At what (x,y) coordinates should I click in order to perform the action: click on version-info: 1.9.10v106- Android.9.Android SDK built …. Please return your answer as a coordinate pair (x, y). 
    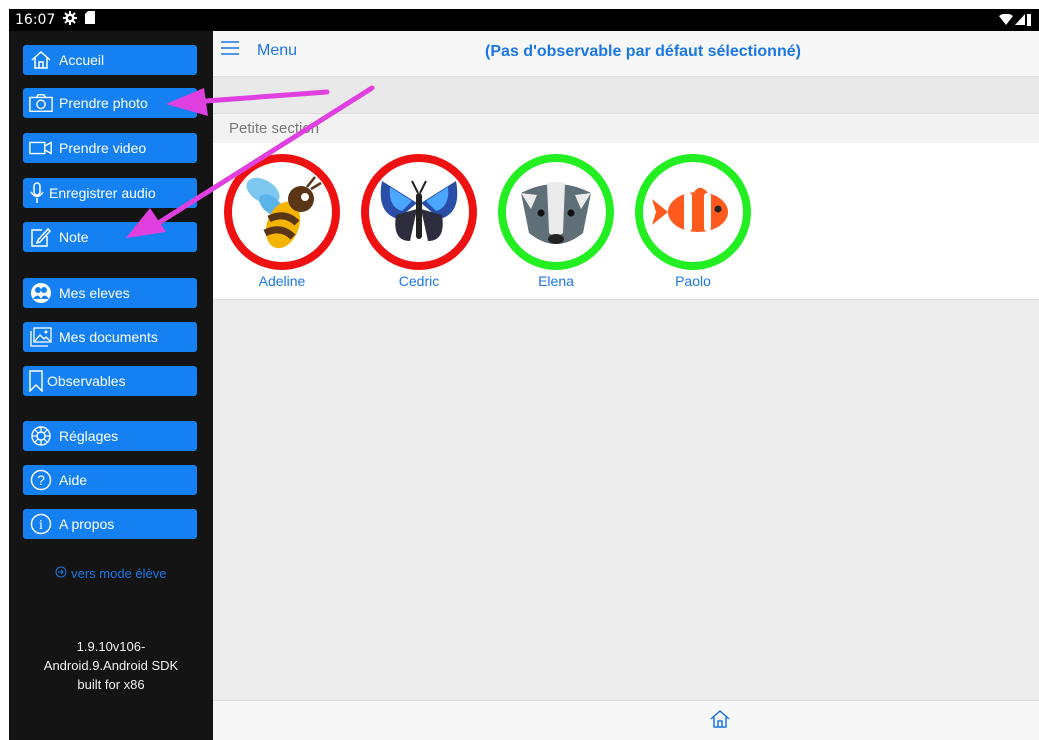
    Looking at the image, I should click on (111, 665).